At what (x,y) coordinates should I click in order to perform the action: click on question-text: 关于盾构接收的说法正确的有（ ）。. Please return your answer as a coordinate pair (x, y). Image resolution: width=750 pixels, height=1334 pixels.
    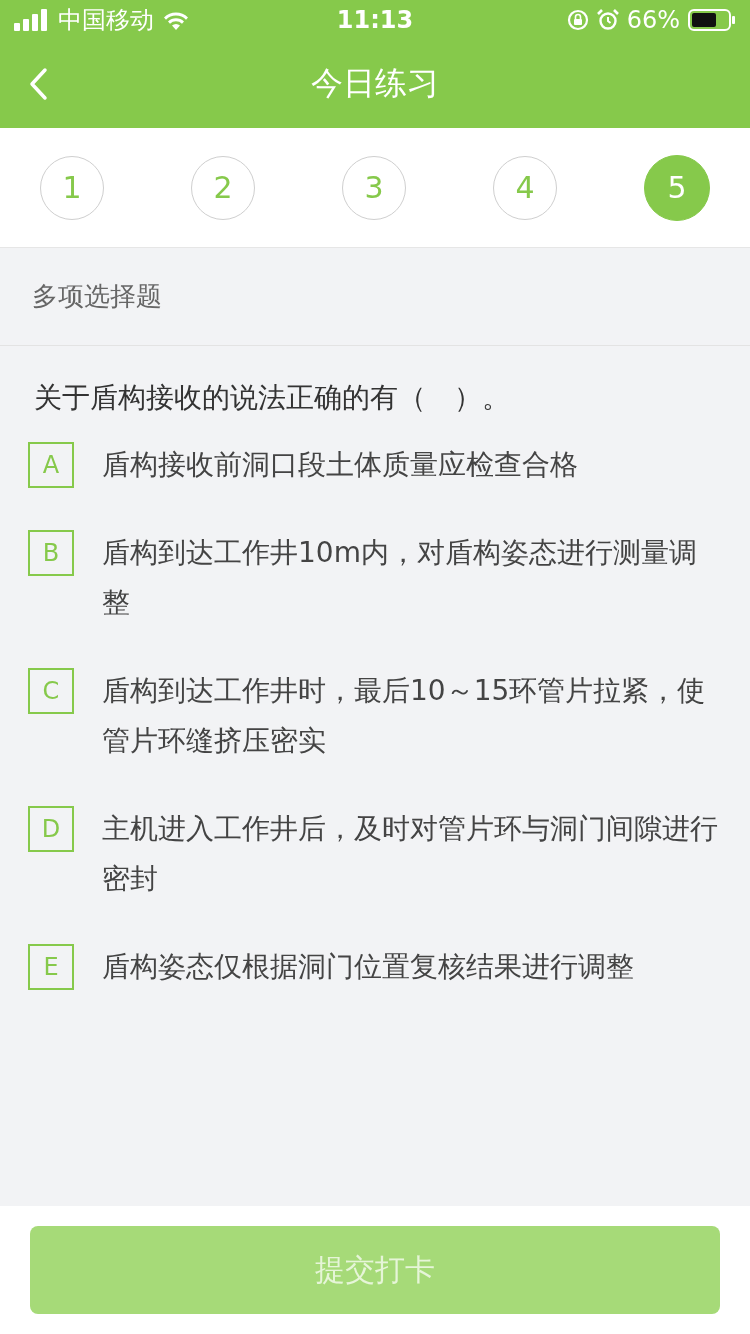
    Looking at the image, I should click on (272, 398).